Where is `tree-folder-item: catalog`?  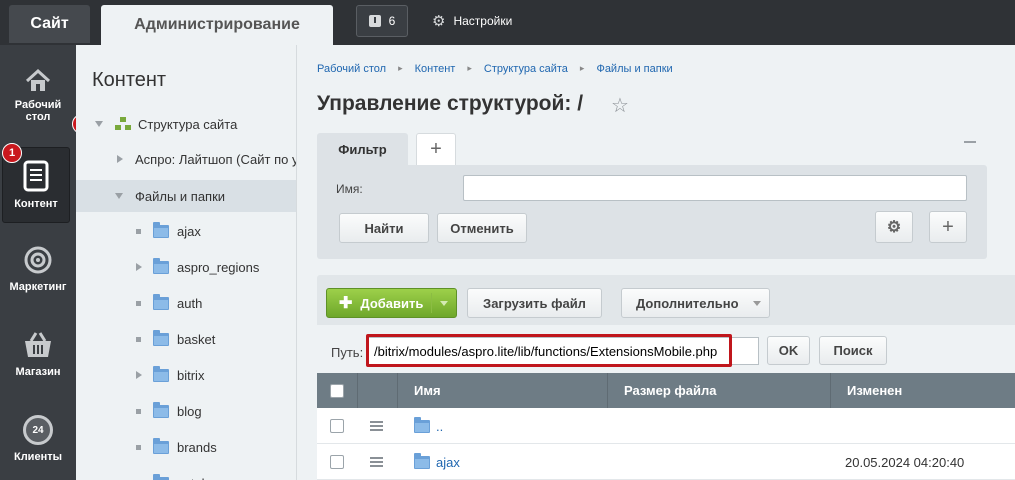
tree-folder-item: catalog is located at coordinates (186, 473).